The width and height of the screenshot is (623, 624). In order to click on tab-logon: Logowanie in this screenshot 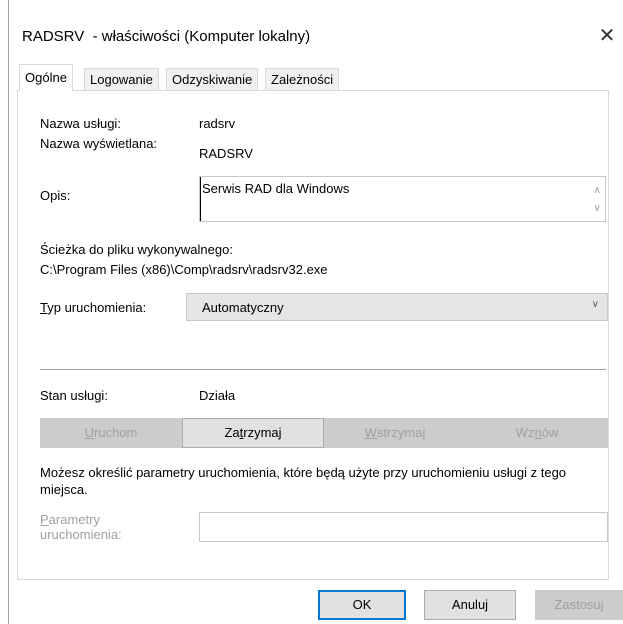, I will do `click(121, 79)`.